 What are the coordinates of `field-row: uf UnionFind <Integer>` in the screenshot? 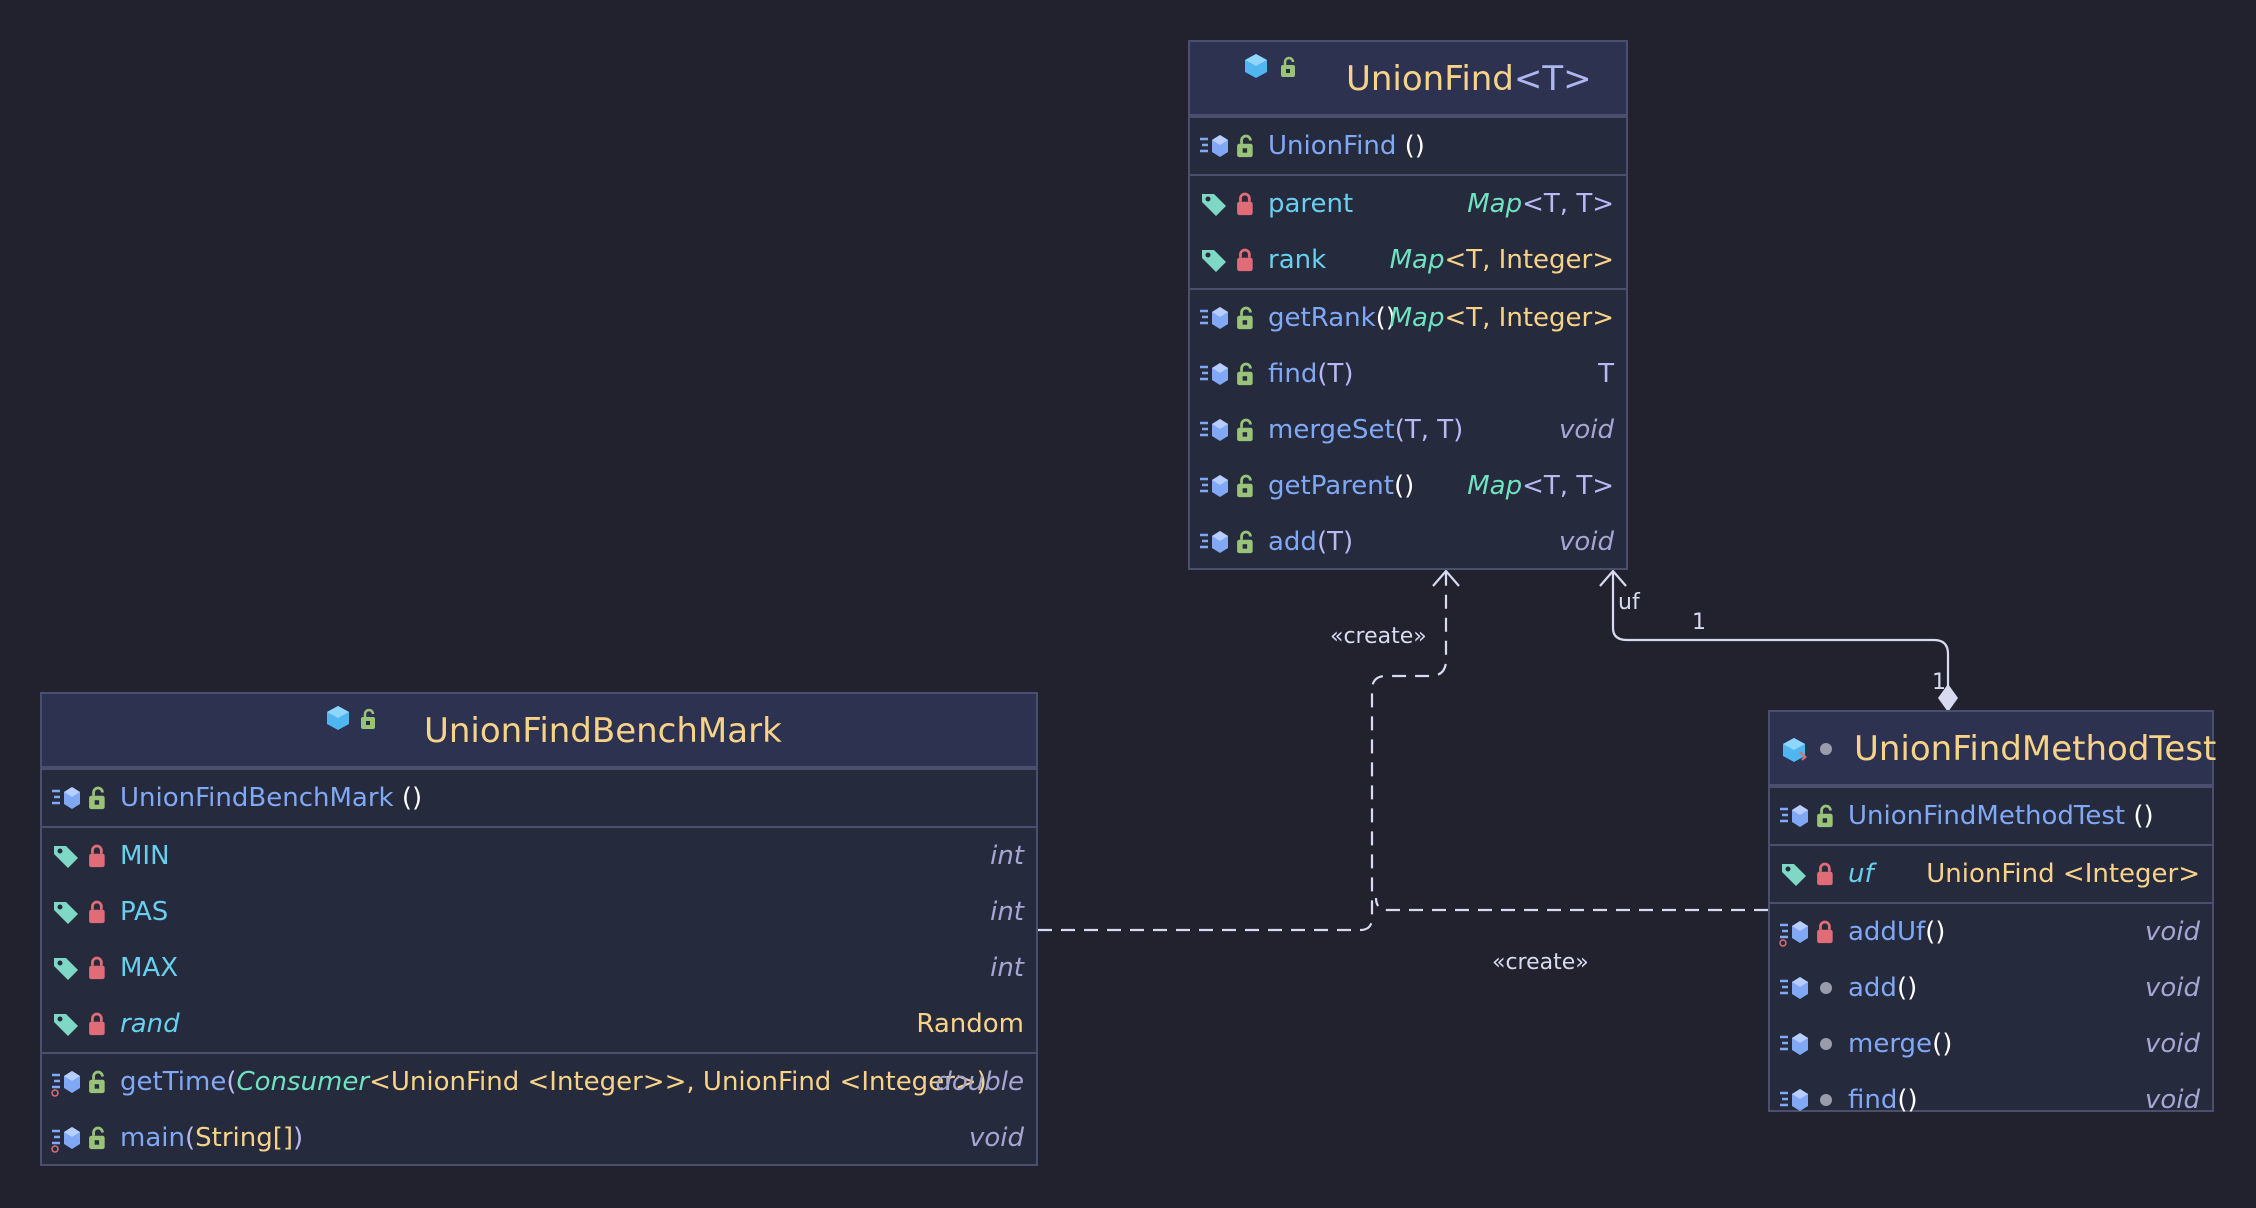 It's located at (1991, 874).